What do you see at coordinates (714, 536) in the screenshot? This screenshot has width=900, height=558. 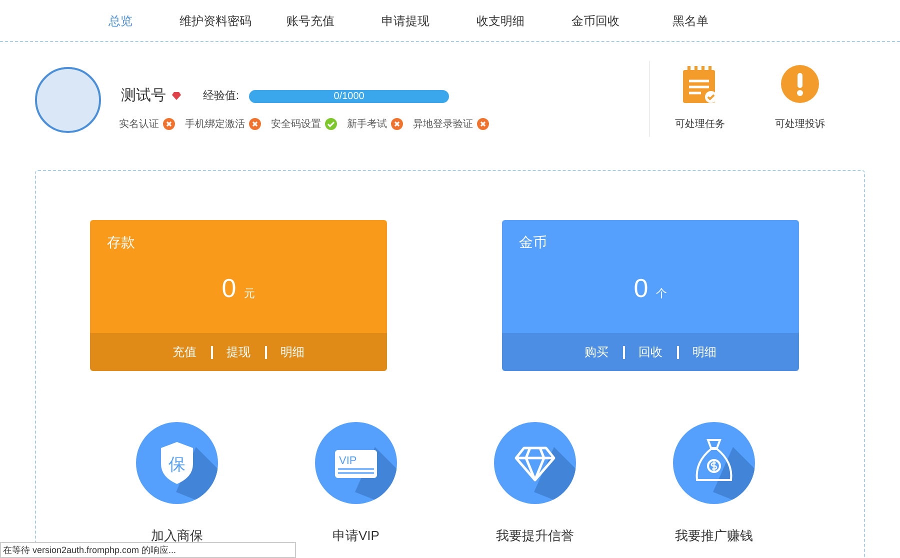 I see `feature-label: 我要推广赚钱` at bounding box center [714, 536].